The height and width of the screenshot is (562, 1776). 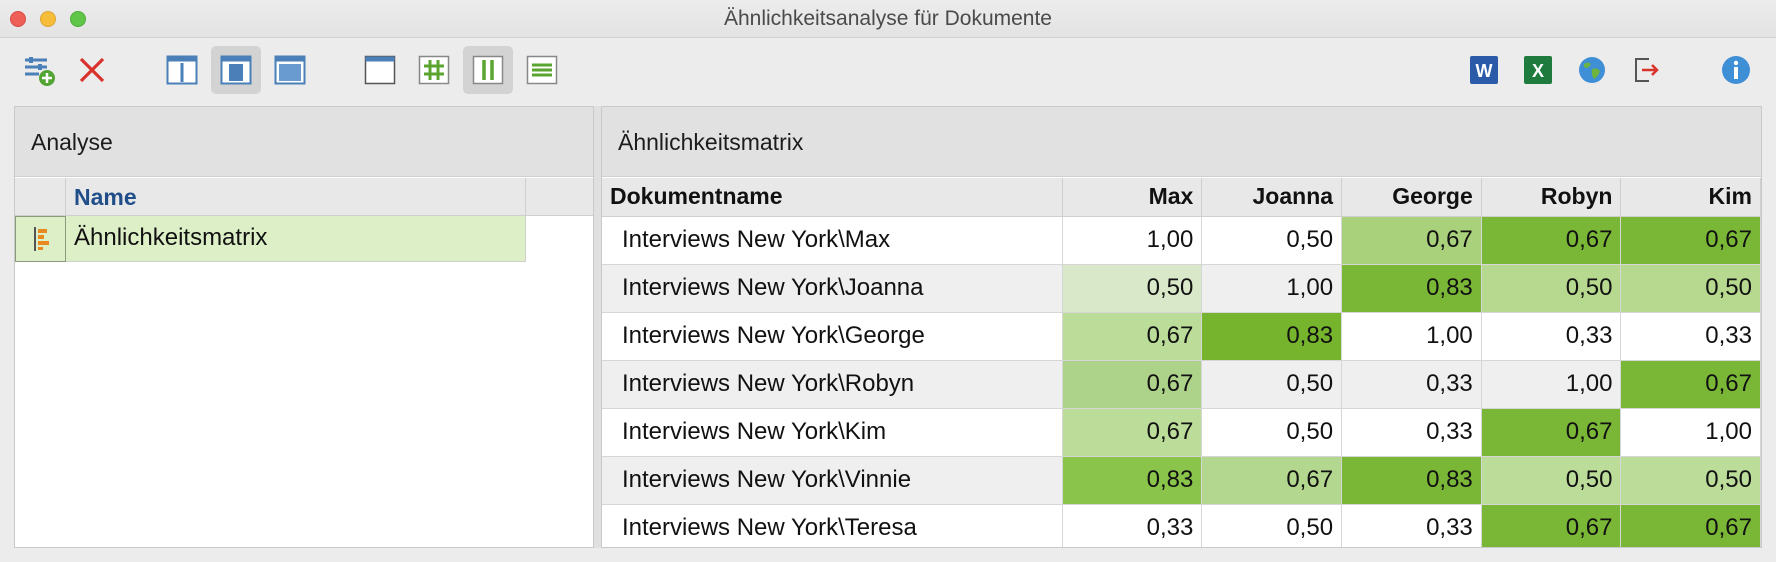 What do you see at coordinates (832, 288) in the screenshot?
I see `document-name-cell: Interviews New York\Joanna` at bounding box center [832, 288].